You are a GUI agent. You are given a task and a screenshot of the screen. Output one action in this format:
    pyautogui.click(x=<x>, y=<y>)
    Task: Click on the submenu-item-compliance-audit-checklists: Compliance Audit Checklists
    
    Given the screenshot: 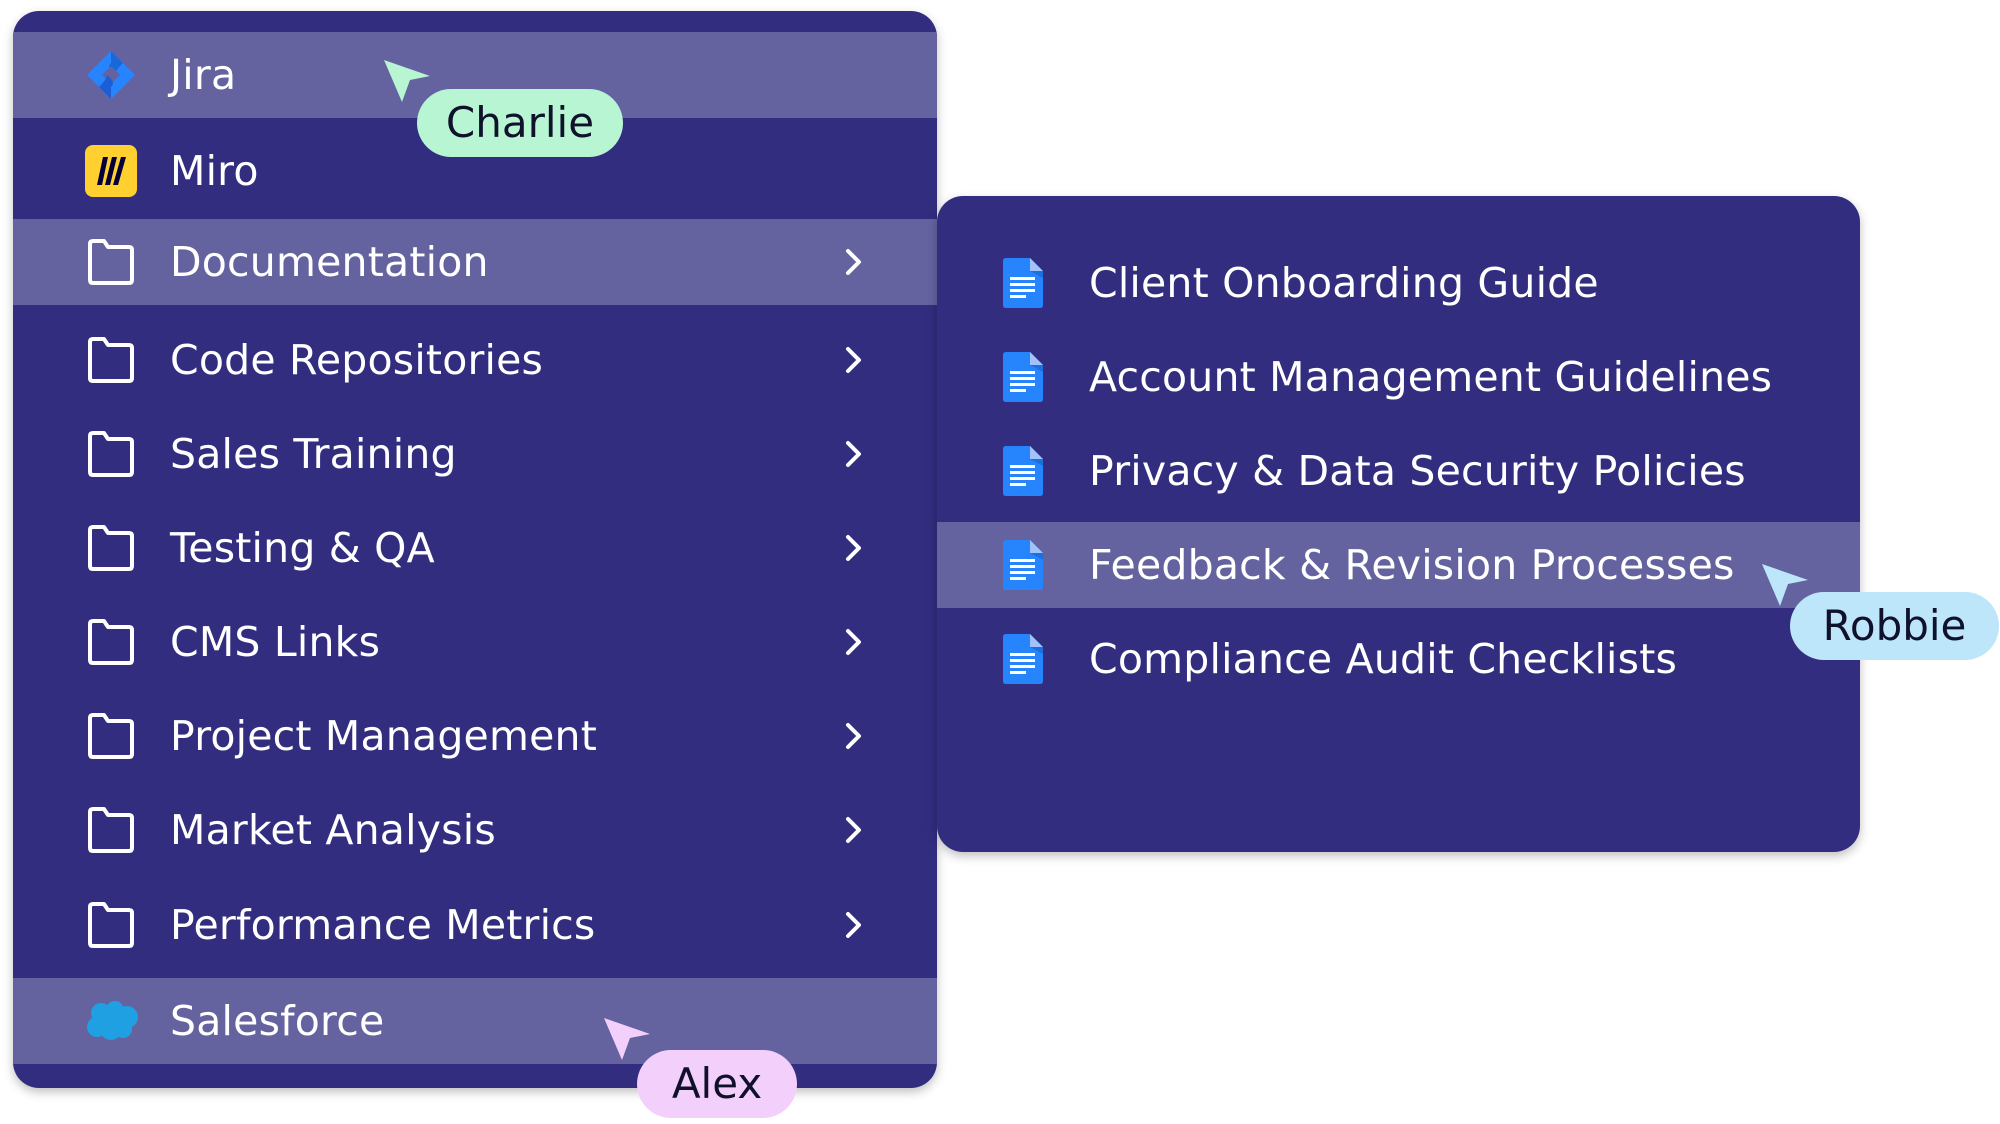 What is the action you would take?
    pyautogui.click(x=1398, y=659)
    